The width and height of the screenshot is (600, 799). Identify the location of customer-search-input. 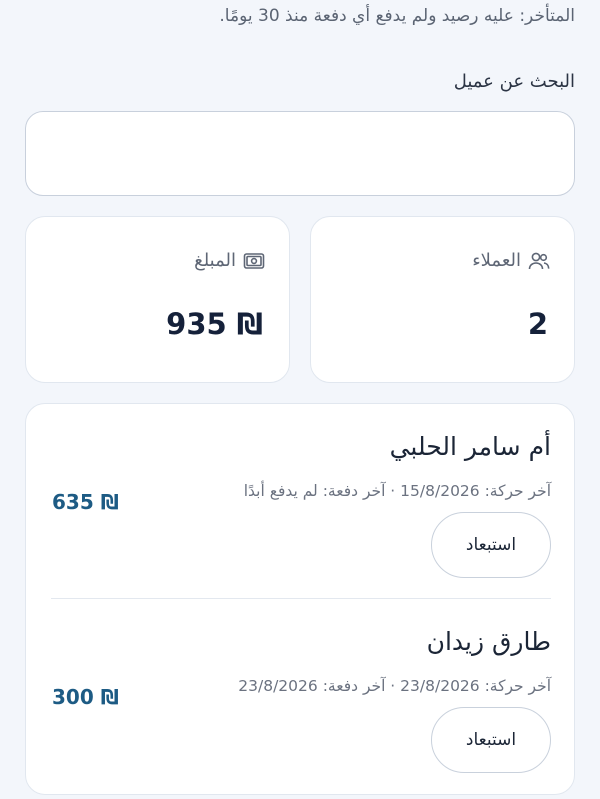
(300, 153).